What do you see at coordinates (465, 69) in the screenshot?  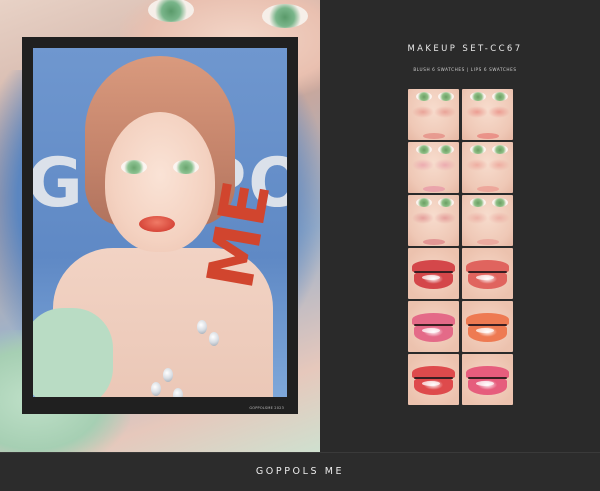 I see `page-subtitle: BLUSH 6 SWATCHES | LIPS 6 SWATCHES` at bounding box center [465, 69].